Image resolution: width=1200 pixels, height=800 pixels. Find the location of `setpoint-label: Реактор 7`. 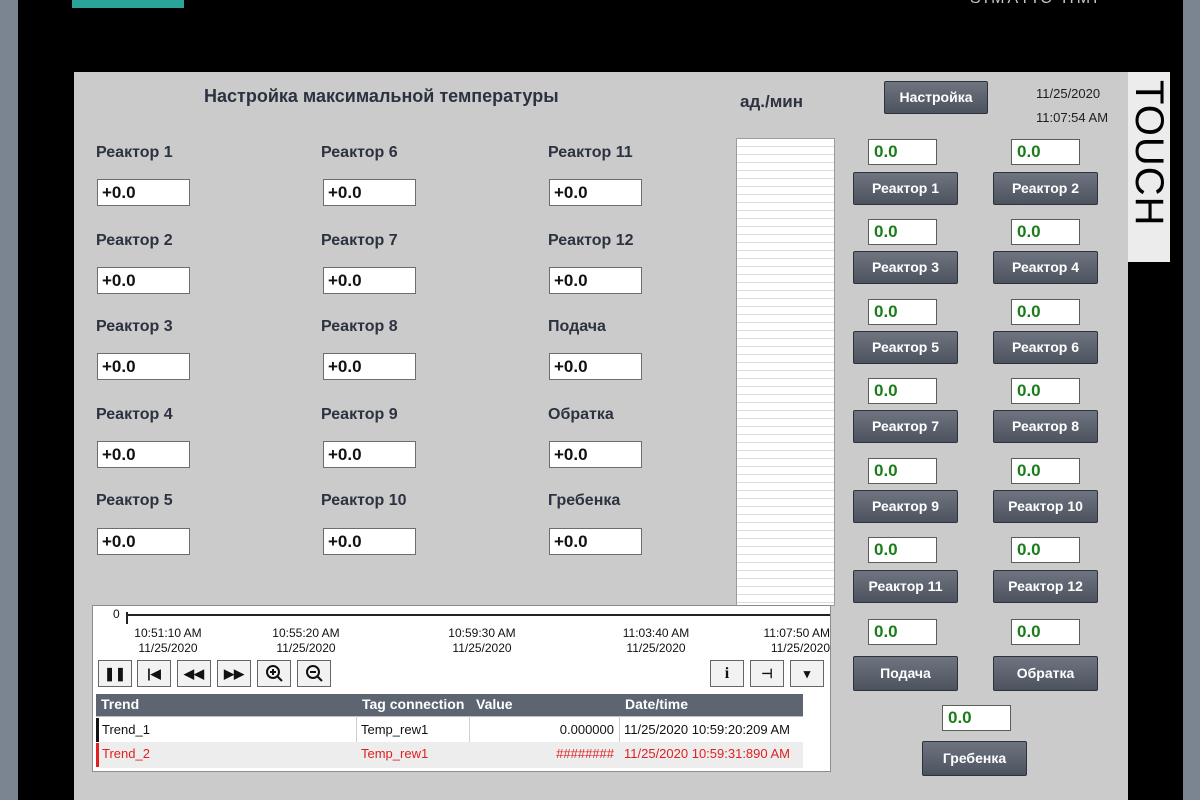

setpoint-label: Реактор 7 is located at coordinates (359, 240).